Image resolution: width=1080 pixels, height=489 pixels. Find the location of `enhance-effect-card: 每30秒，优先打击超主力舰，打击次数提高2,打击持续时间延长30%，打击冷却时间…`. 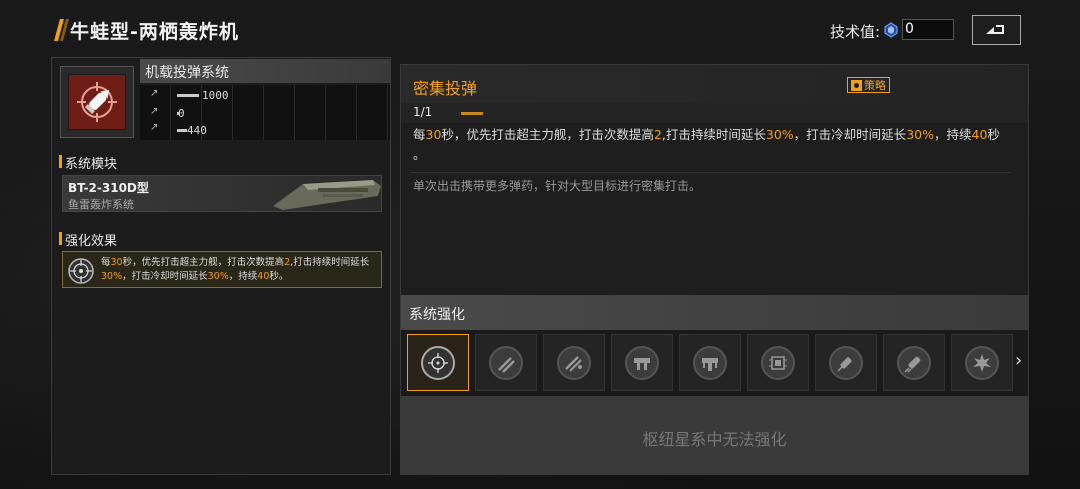

enhance-effect-card: 每30秒，优先打击超主力舰，打击次数提高2,打击持续时间延长30%，打击冷却时间… is located at coordinates (222, 269).